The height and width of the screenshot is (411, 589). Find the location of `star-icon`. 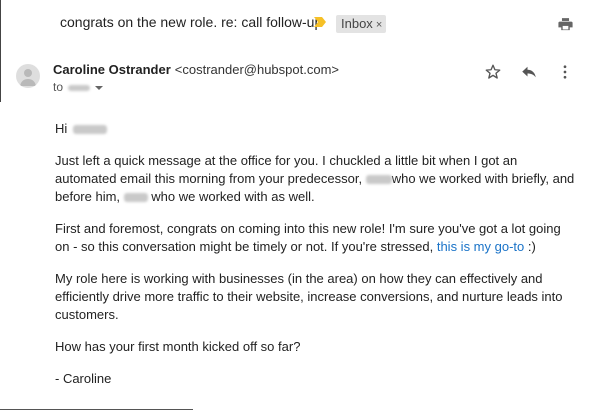

star-icon is located at coordinates (493, 72).